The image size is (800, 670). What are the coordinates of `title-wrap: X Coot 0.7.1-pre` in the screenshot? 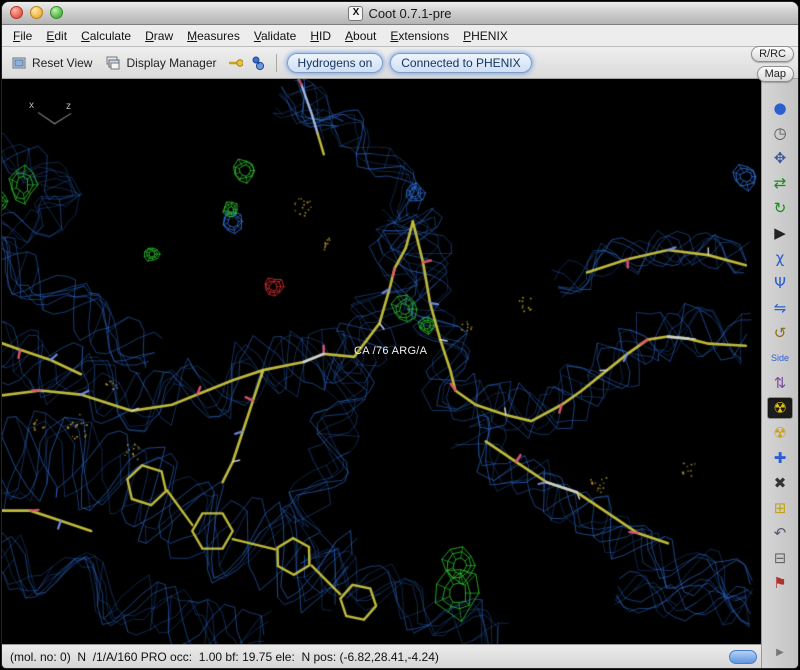 It's located at (400, 13).